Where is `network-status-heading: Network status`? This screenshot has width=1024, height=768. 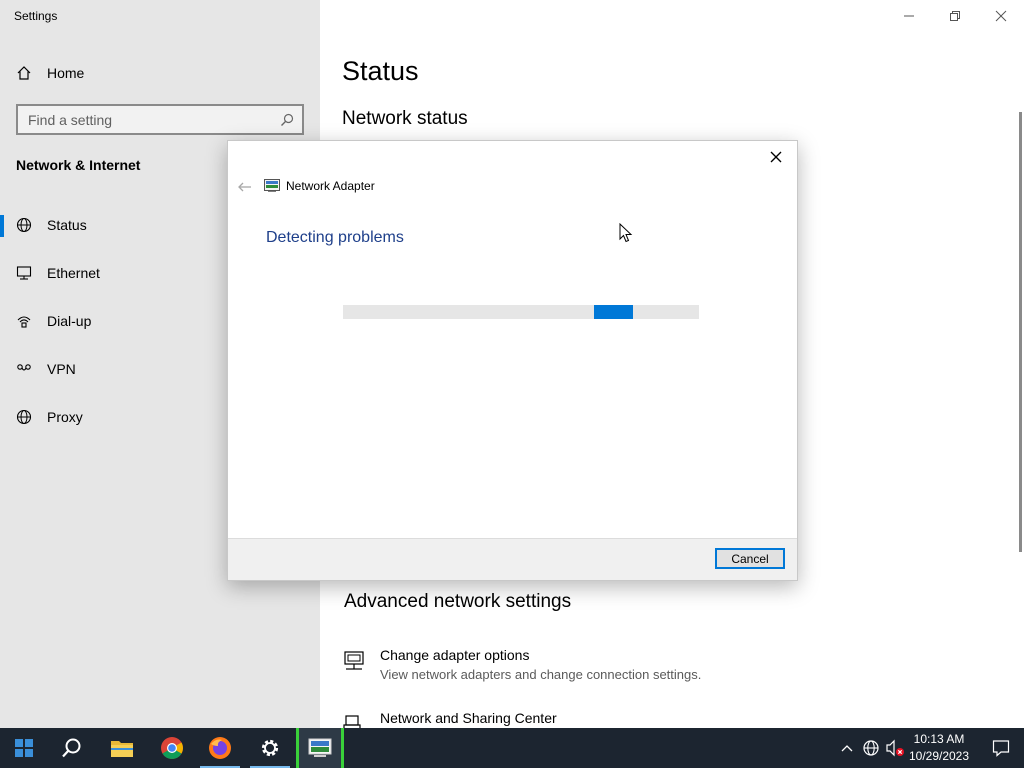
network-status-heading: Network status is located at coordinates (405, 118).